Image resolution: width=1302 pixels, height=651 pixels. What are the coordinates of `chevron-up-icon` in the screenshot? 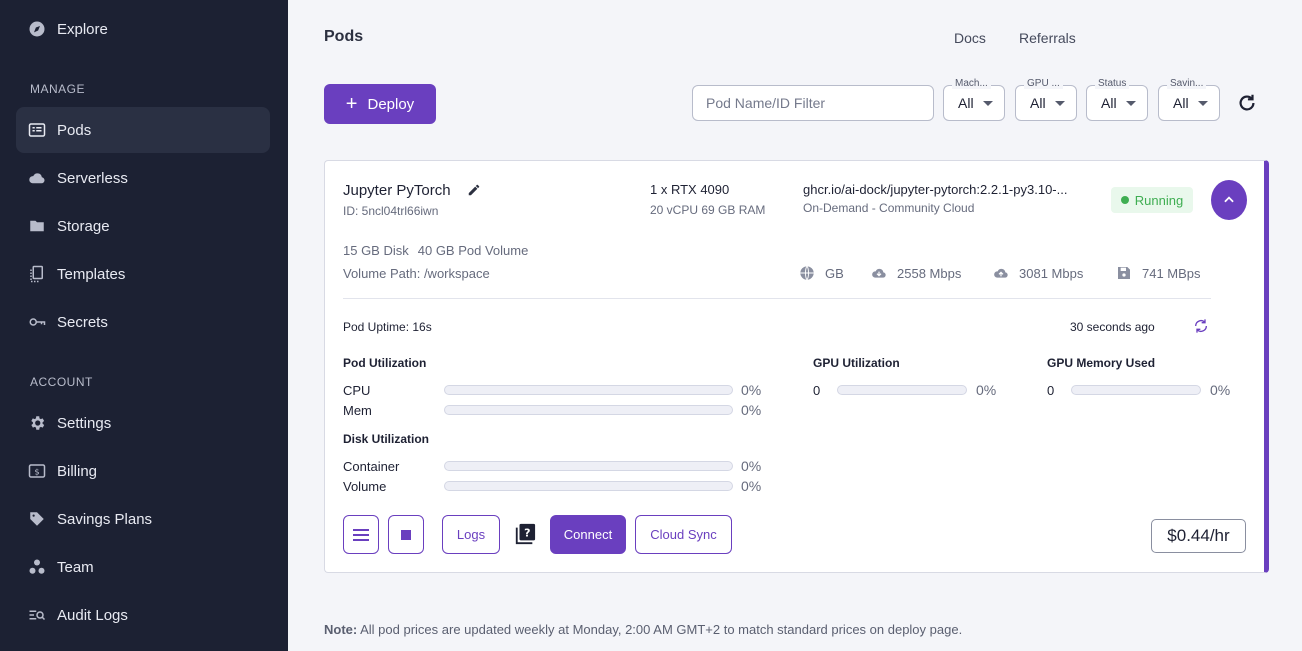 It's located at (1229, 199).